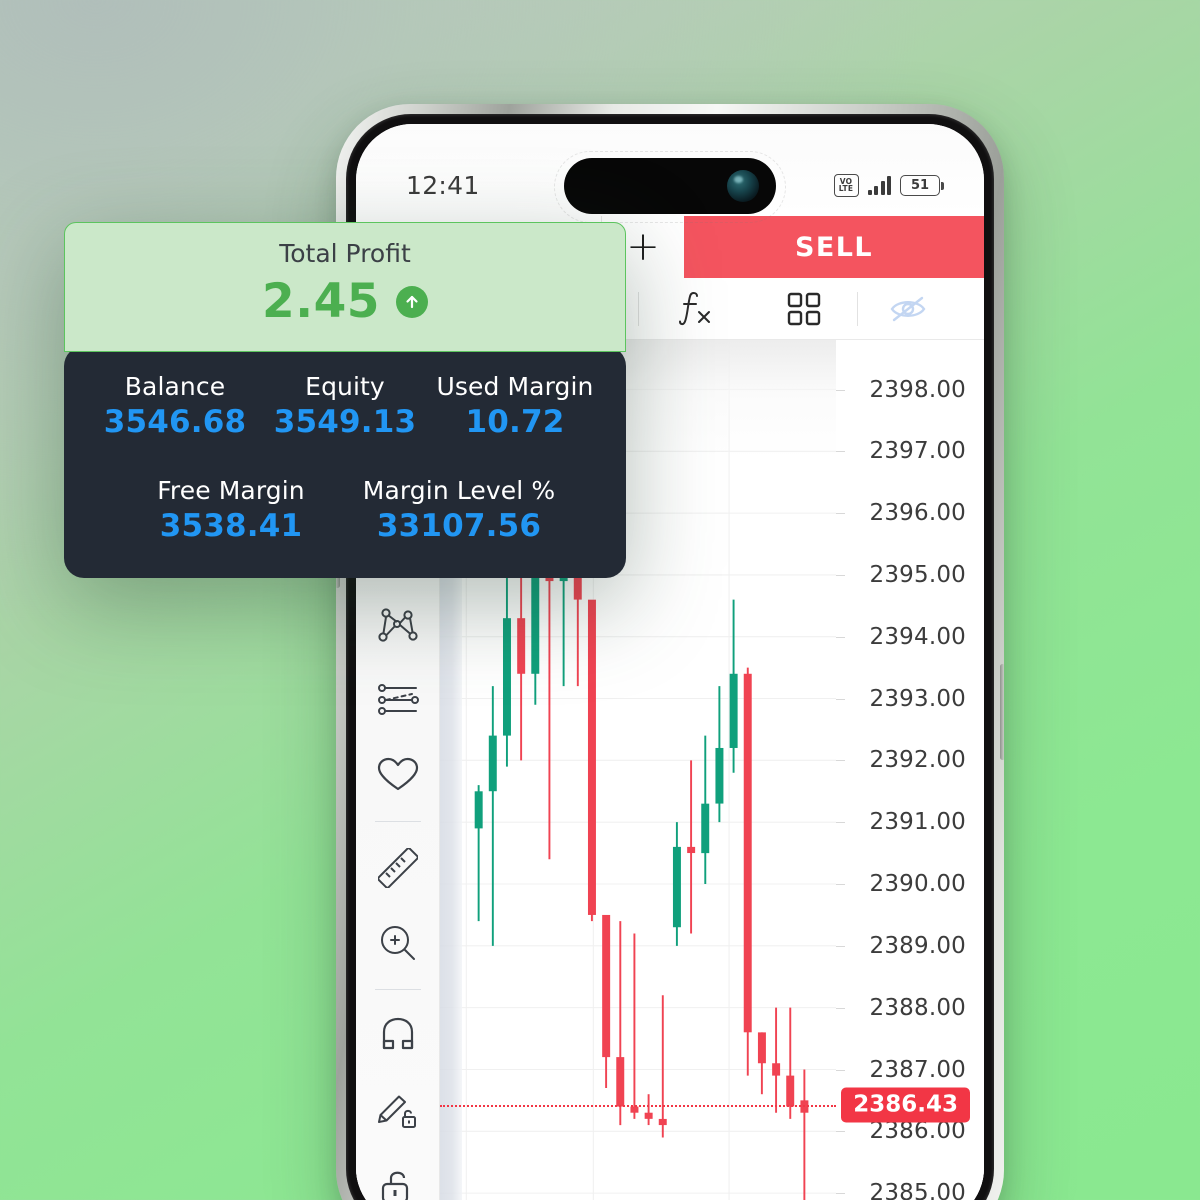  What do you see at coordinates (695, 308) in the screenshot?
I see `fx-icon` at bounding box center [695, 308].